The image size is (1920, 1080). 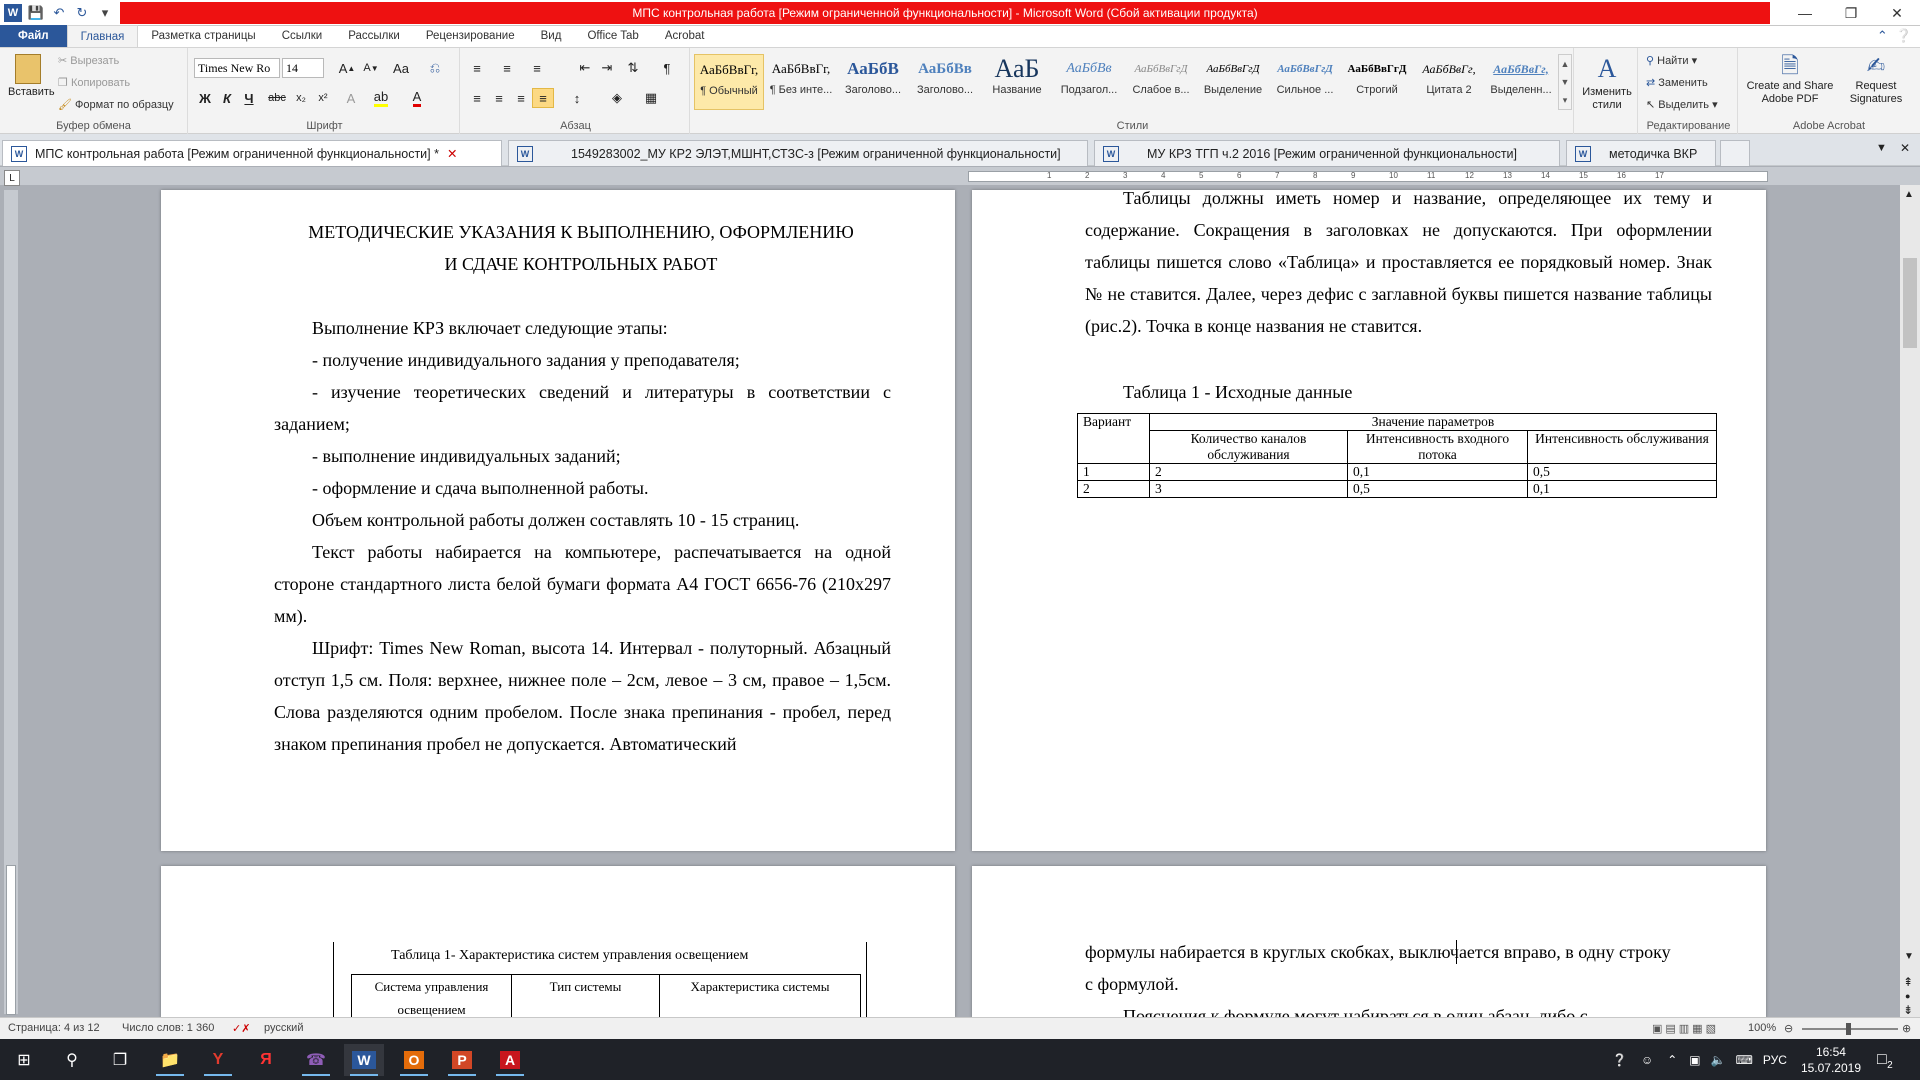 I want to click on volume-icon: 🔈, so click(x=1718, y=1060).